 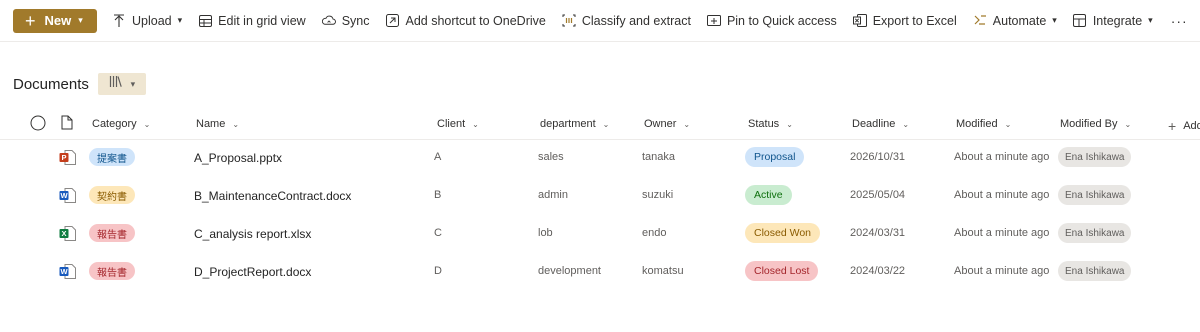 What do you see at coordinates (252, 234) in the screenshot?
I see `file-name-link: C_analysis report.xlsx` at bounding box center [252, 234].